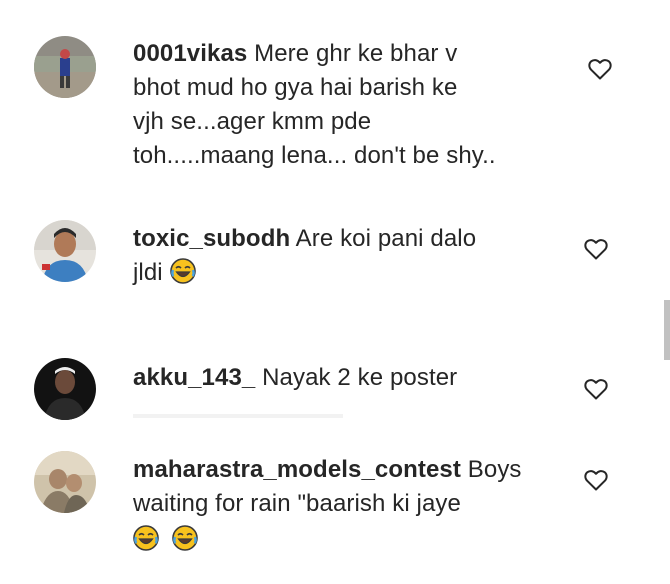  What do you see at coordinates (297, 469) in the screenshot?
I see `comment-username: maharastra_models_contest` at bounding box center [297, 469].